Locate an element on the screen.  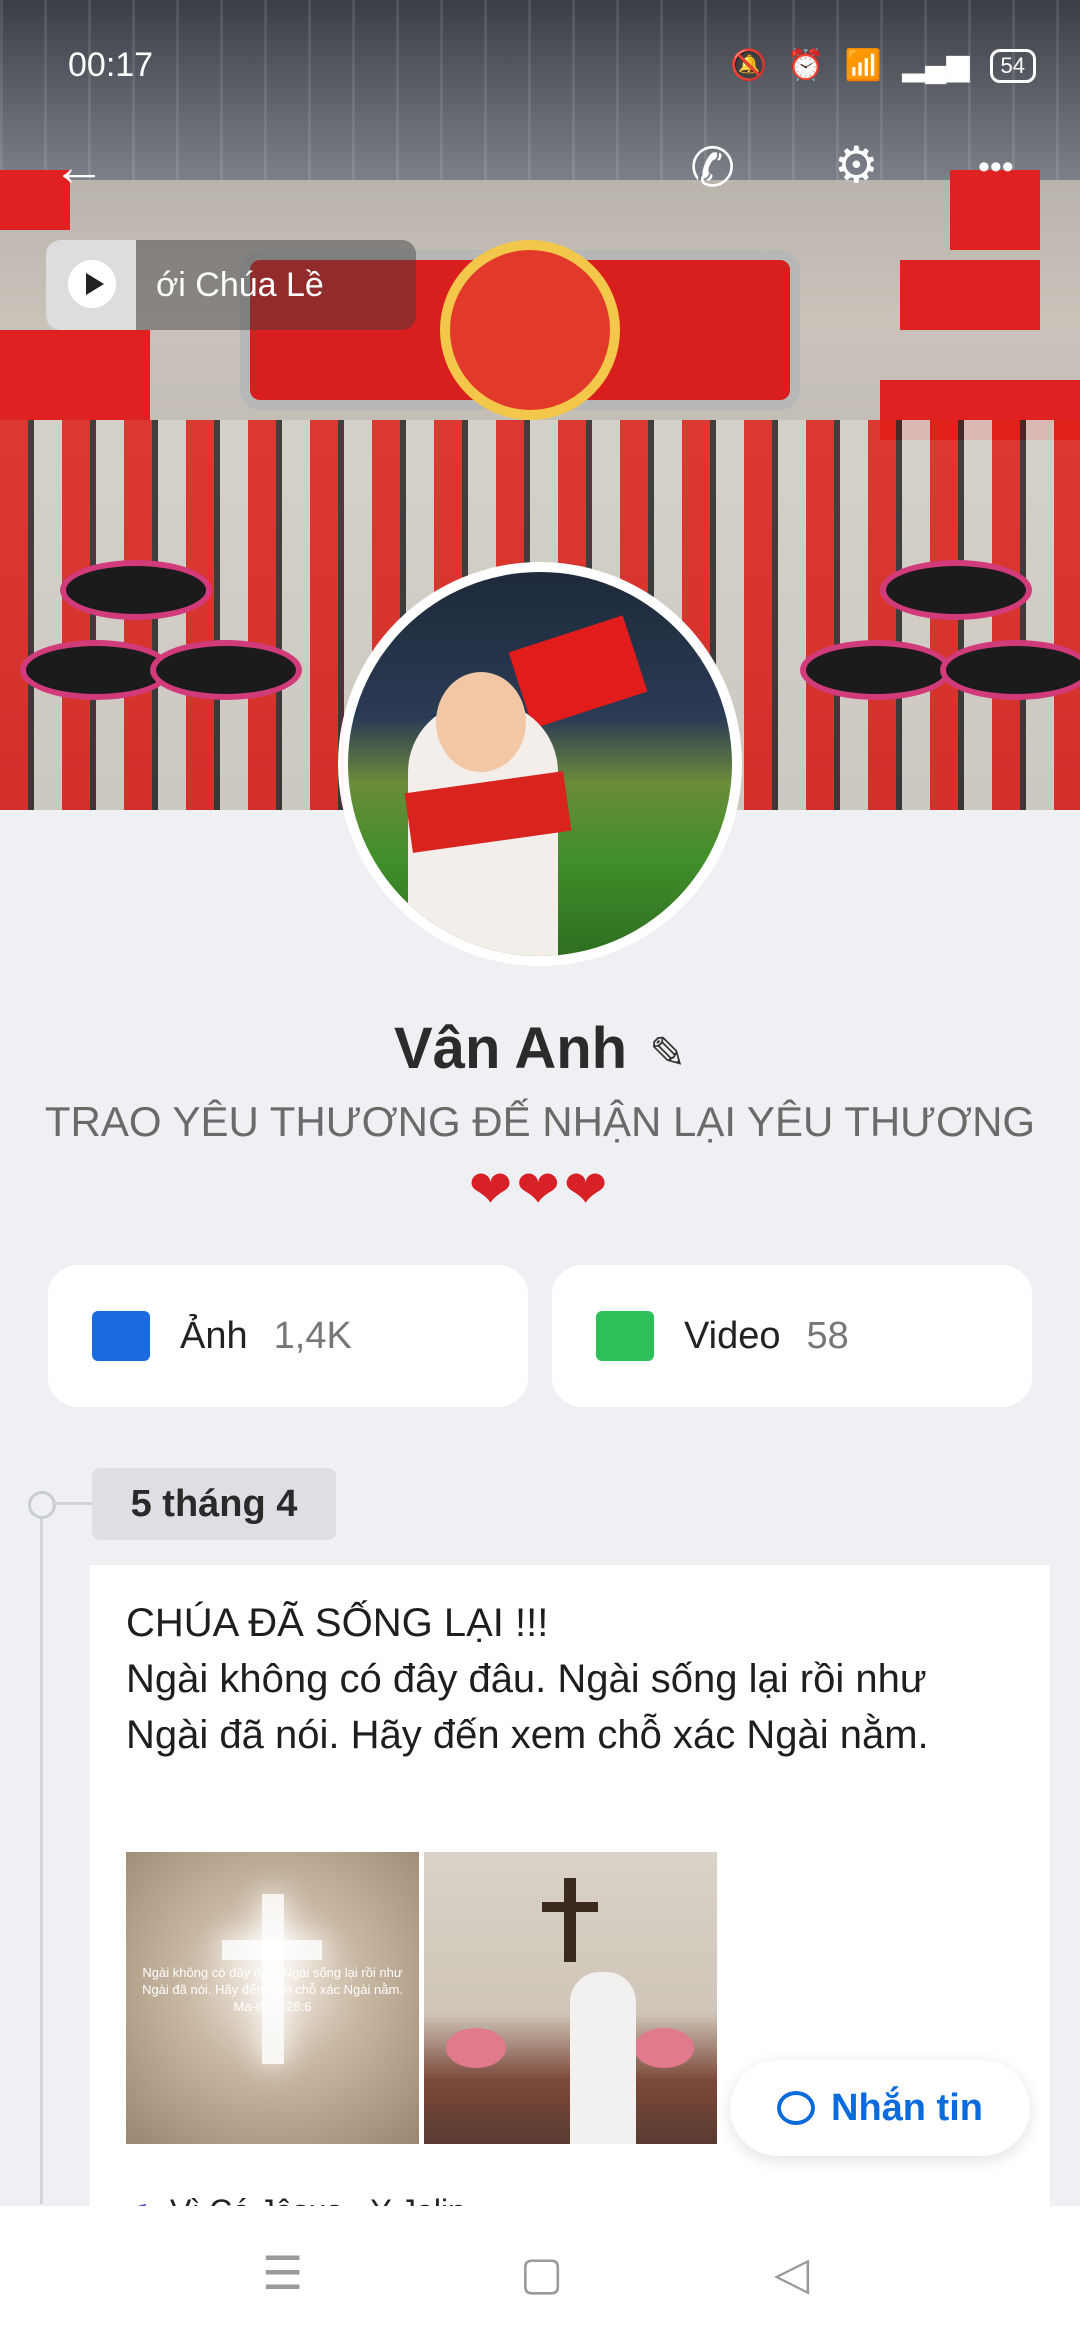
avatar-image is located at coordinates (540, 764).